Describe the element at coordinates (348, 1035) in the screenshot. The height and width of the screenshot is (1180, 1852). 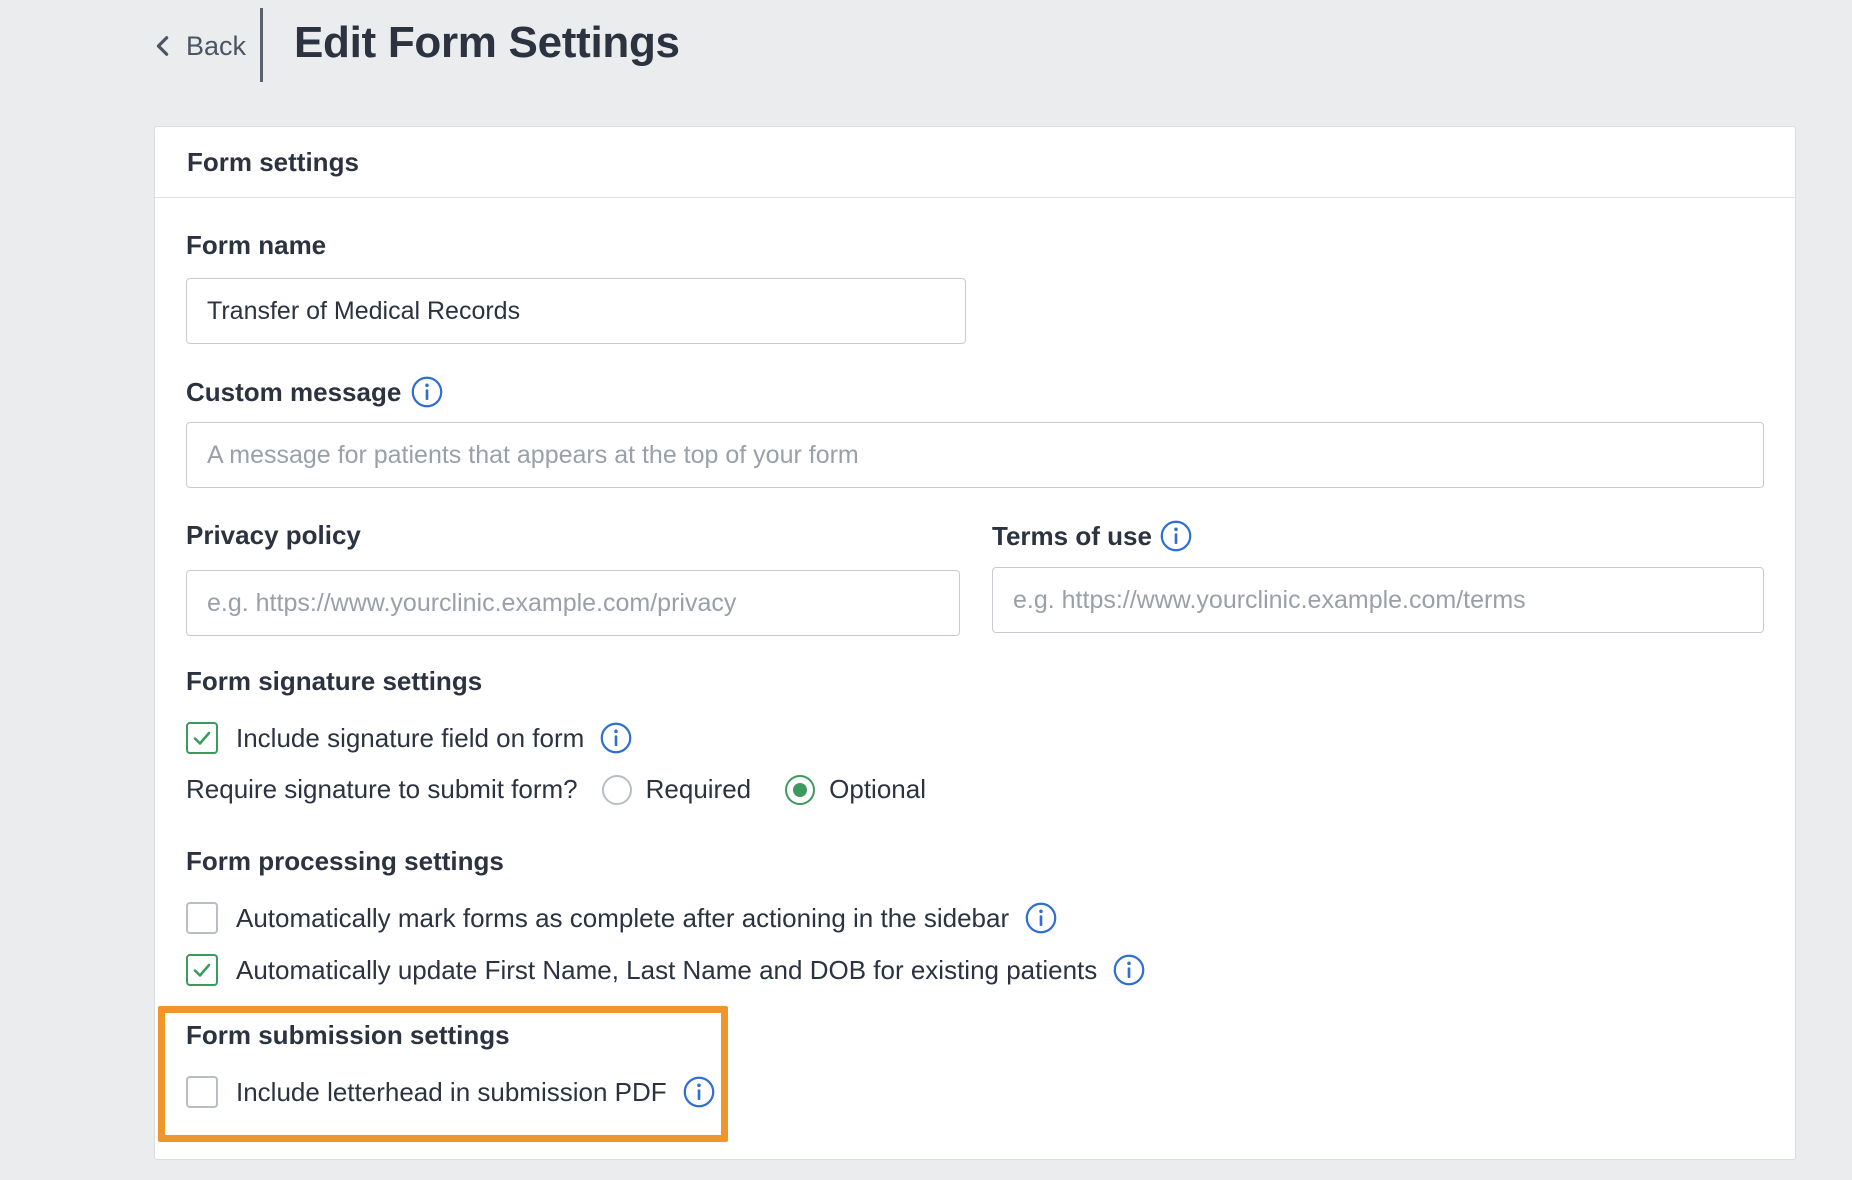
I see `submission-settings-heading: Form submission settings` at that location.